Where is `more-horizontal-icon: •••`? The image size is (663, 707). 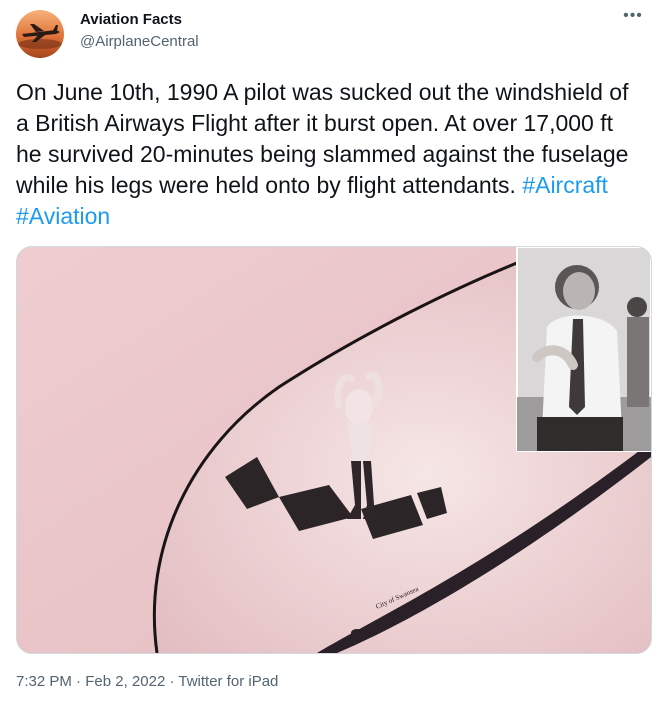
more-horizontal-icon: ••• is located at coordinates (633, 19).